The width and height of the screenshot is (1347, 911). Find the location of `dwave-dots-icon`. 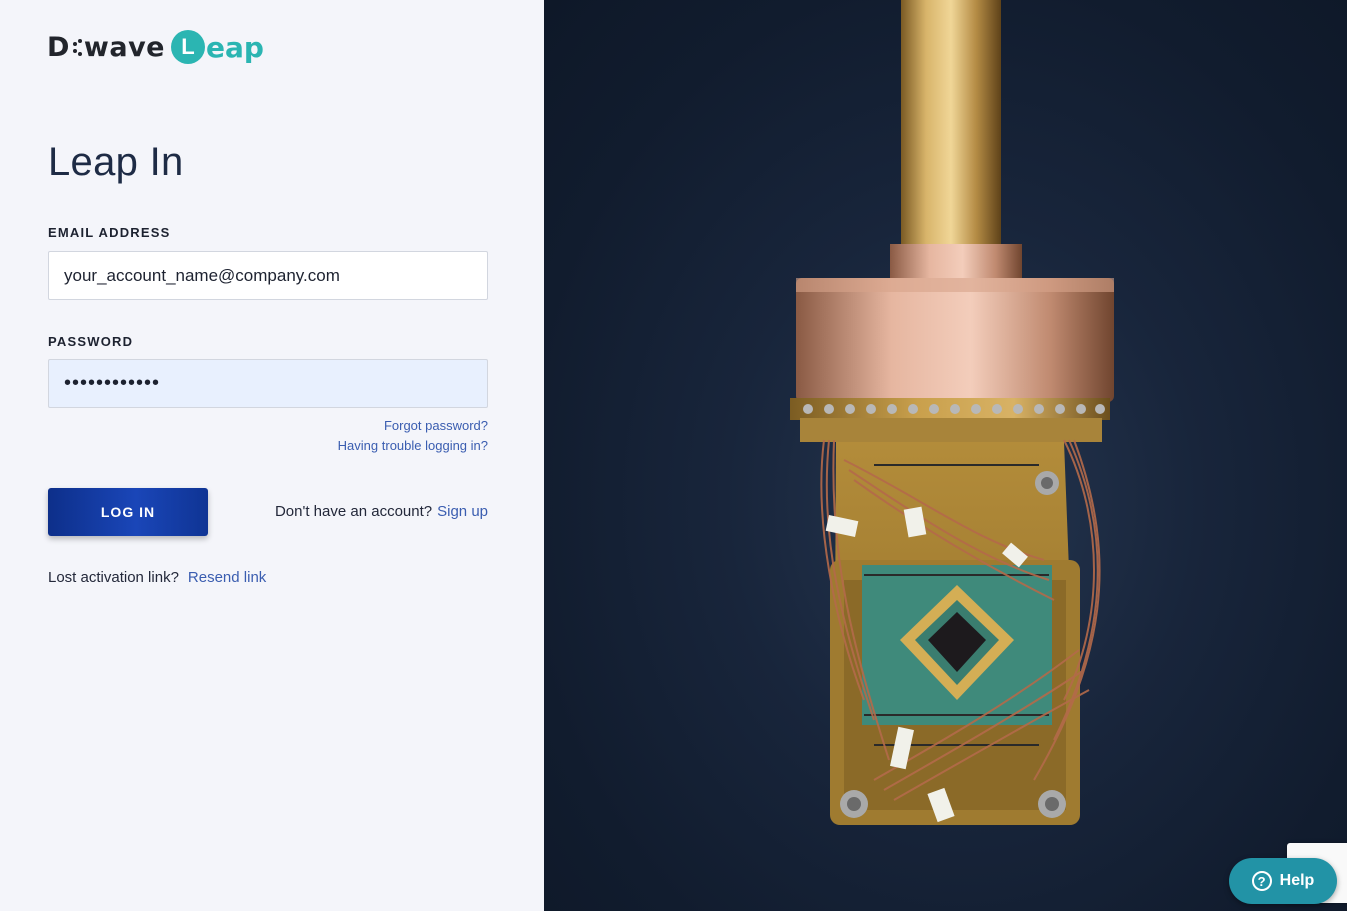

dwave-dots-icon is located at coordinates (77, 47).